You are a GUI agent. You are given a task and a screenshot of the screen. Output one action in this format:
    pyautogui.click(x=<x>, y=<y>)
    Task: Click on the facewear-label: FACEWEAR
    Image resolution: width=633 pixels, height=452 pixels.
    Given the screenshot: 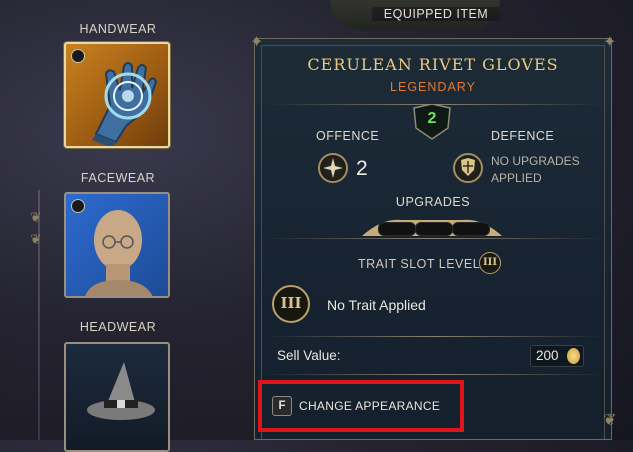 What is the action you would take?
    pyautogui.click(x=118, y=178)
    